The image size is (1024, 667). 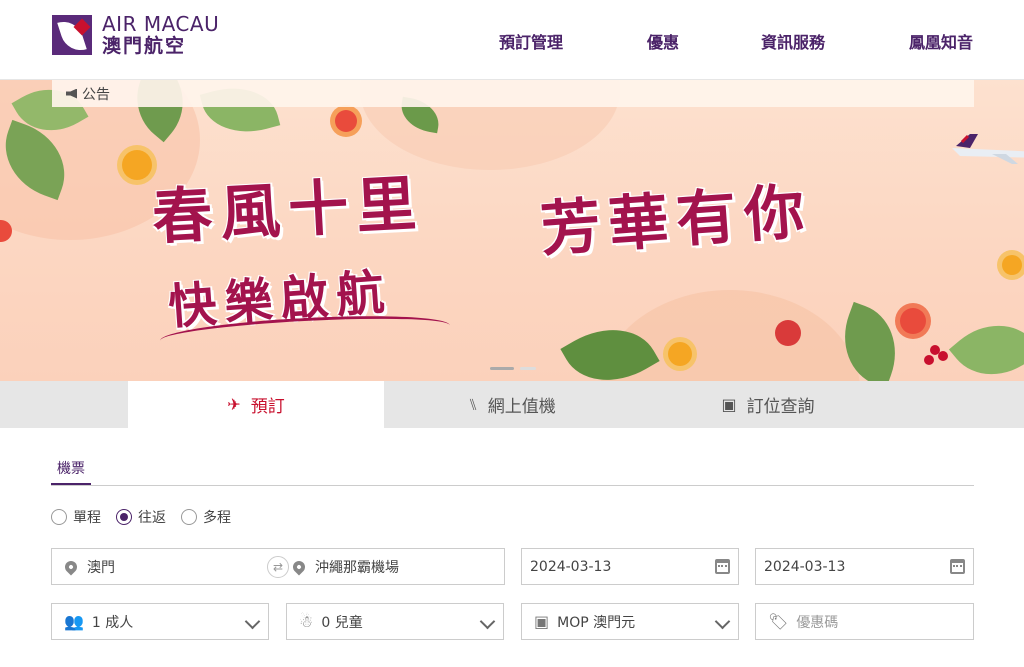 I want to click on radio-one-way: 單程, so click(x=76, y=517).